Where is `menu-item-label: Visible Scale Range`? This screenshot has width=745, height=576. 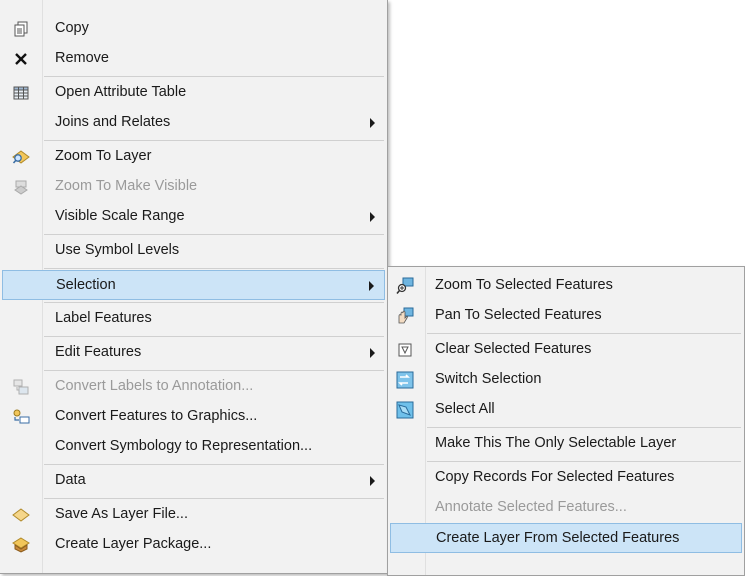 menu-item-label: Visible Scale Range is located at coordinates (120, 216).